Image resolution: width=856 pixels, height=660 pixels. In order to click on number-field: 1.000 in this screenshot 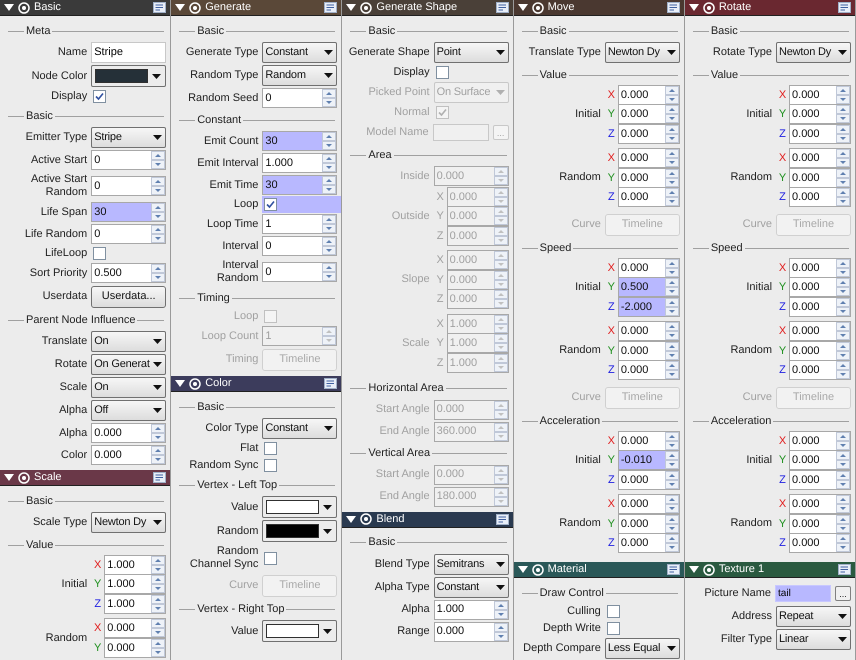, I will do `click(471, 610)`.